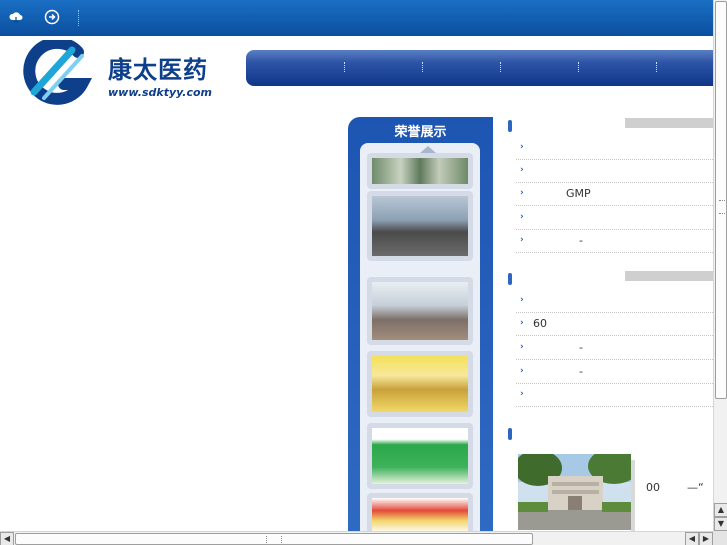  Describe the element at coordinates (614, 194) in the screenshot. I see `list-item: › GMP` at that location.